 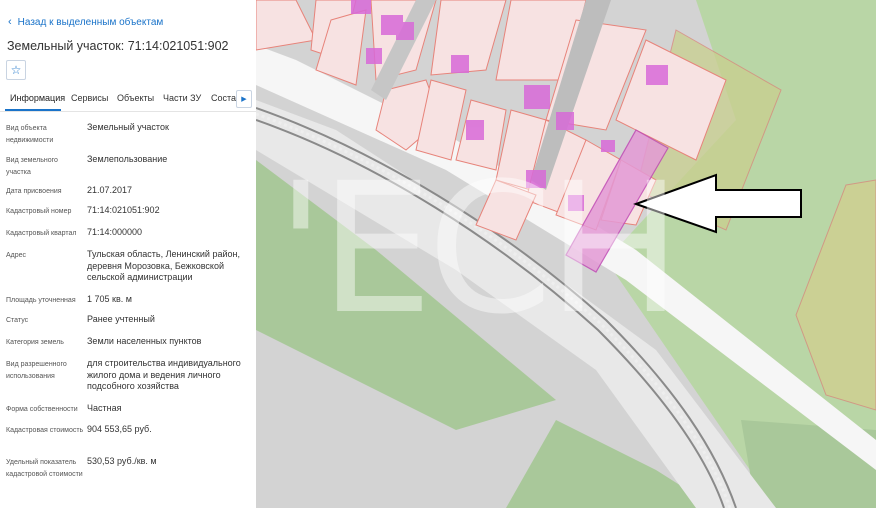 I want to click on page-title: Земельный участок: 71:14:021051:902, so click(x=118, y=46).